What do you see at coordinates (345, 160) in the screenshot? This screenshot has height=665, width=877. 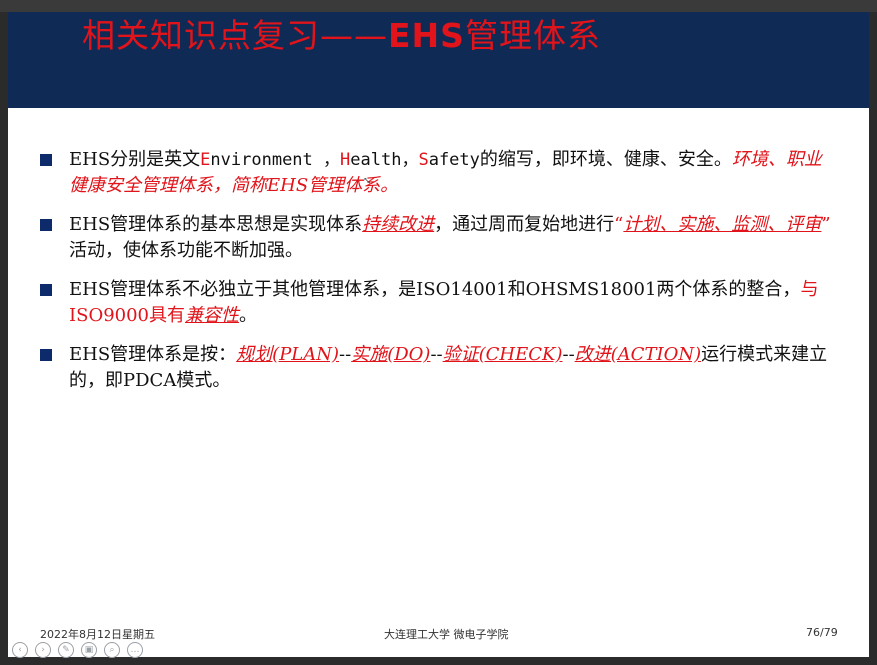 I see `bullet-text-segment: H` at bounding box center [345, 160].